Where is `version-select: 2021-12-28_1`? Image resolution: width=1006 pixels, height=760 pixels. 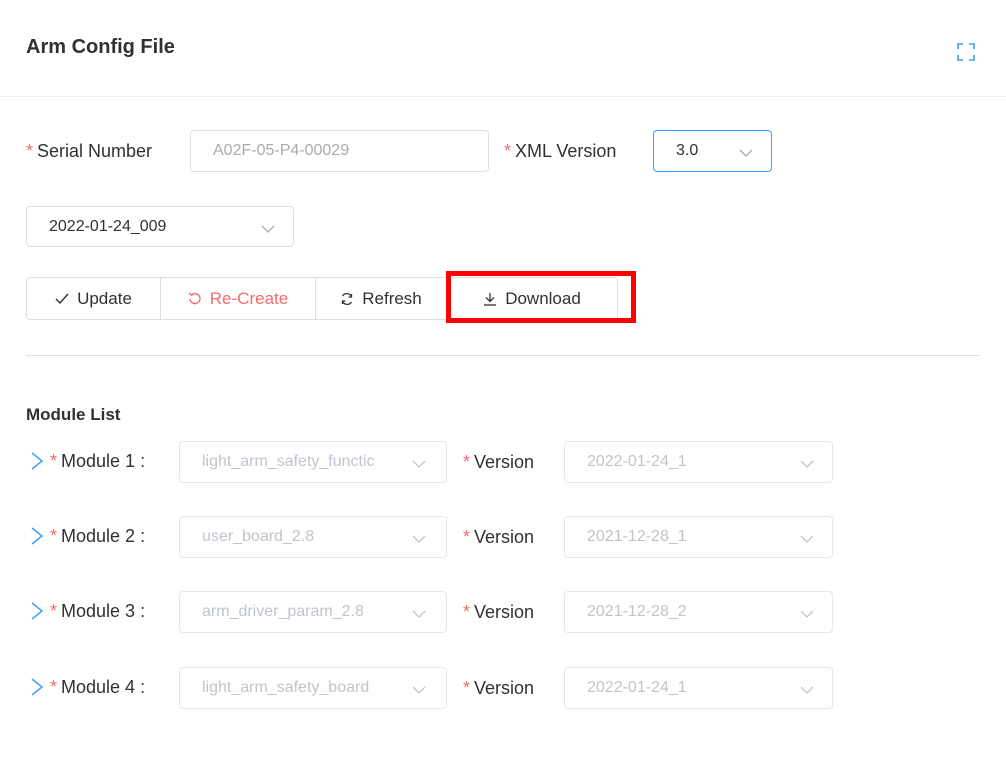
version-select: 2021-12-28_1 is located at coordinates (698, 537).